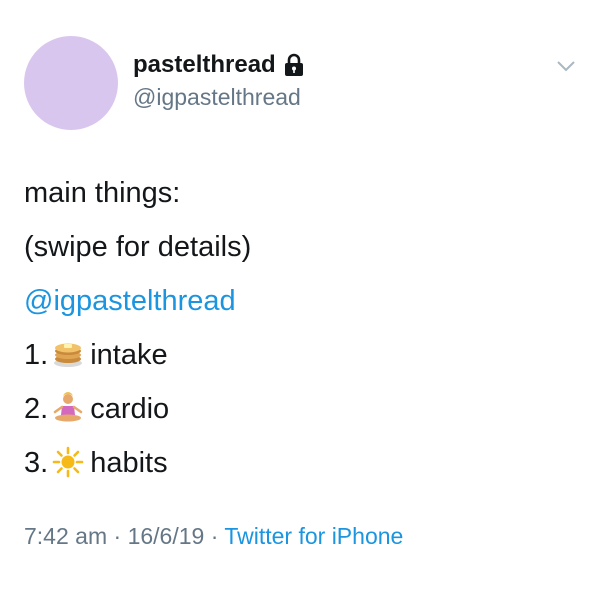 The image size is (600, 600). Describe the element at coordinates (36, 409) in the screenshot. I see `list-item-number: 2.` at that location.